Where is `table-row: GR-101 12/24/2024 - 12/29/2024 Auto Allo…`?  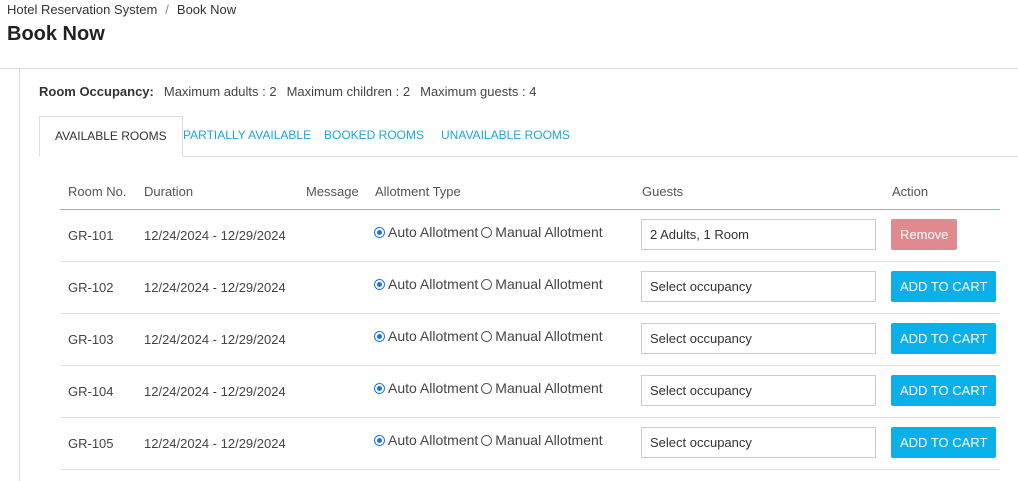
table-row: GR-101 12/24/2024 - 12/29/2024 Auto Allo… is located at coordinates (530, 236).